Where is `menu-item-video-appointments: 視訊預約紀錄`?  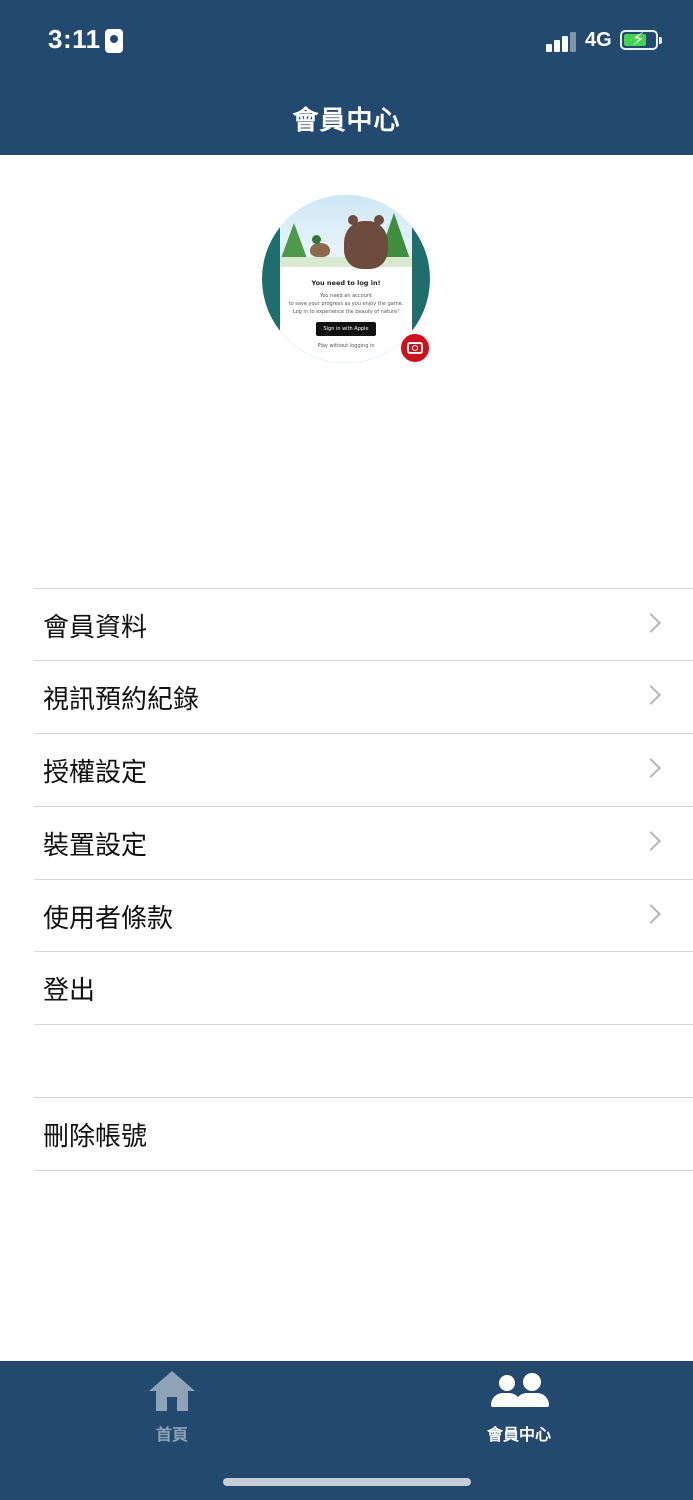
menu-item-video-appointments: 視訊預約紀錄 is located at coordinates (363, 696).